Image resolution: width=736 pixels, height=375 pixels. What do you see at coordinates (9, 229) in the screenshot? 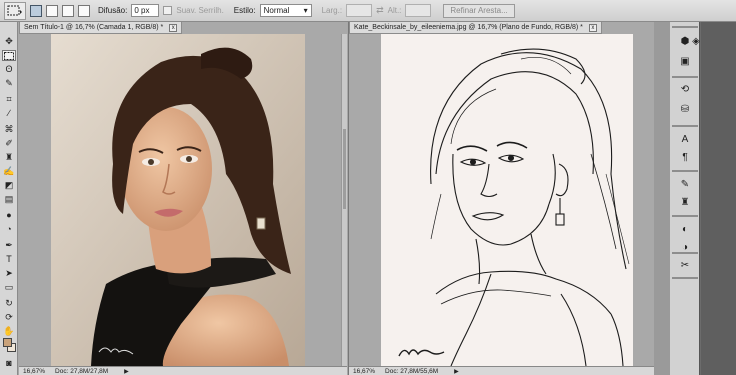
I see `dodge-tool-icon: ◔` at bounding box center [9, 229].